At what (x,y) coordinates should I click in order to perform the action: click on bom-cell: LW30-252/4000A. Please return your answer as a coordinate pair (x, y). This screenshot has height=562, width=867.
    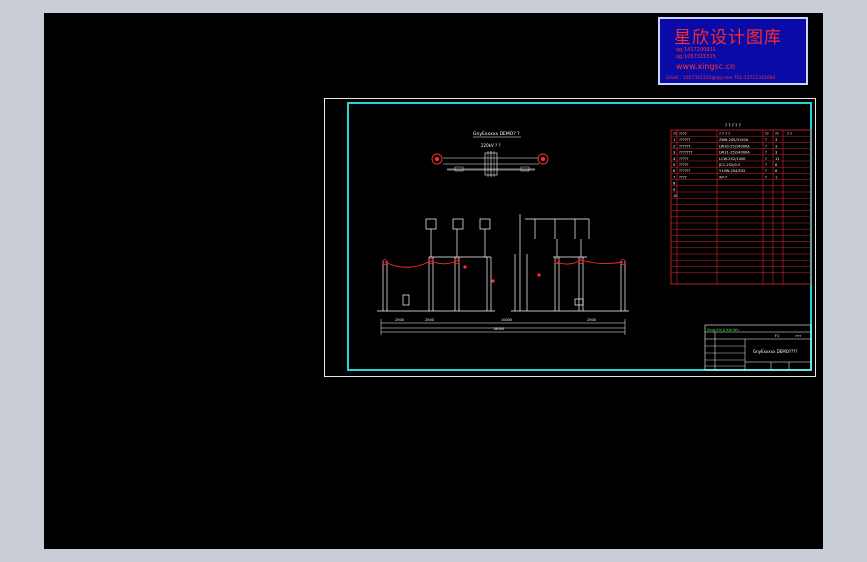
    Looking at the image, I should click on (734, 146).